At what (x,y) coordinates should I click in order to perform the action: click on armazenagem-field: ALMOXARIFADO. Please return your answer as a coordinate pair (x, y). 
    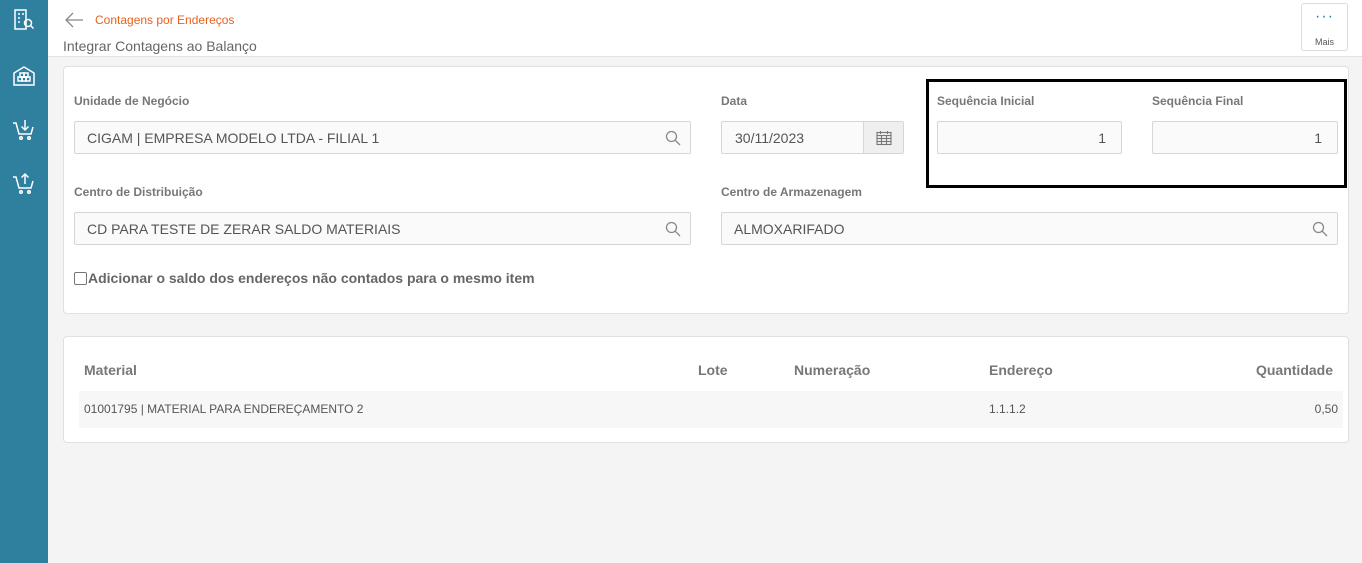
    Looking at the image, I should click on (1029, 228).